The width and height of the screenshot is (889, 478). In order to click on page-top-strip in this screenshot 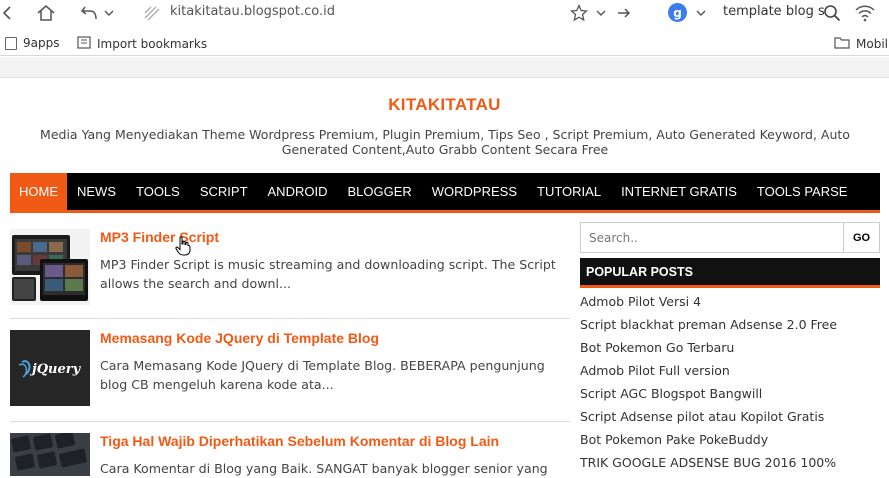, I will do `click(444, 67)`.